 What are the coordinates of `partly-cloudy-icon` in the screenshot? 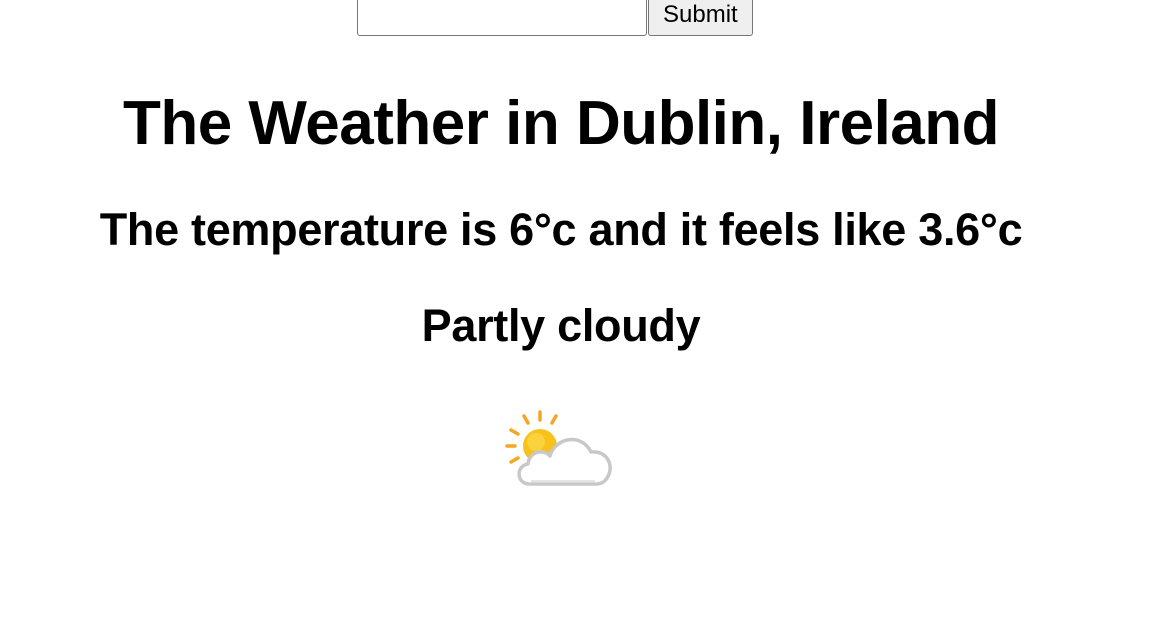 It's located at (559, 449).